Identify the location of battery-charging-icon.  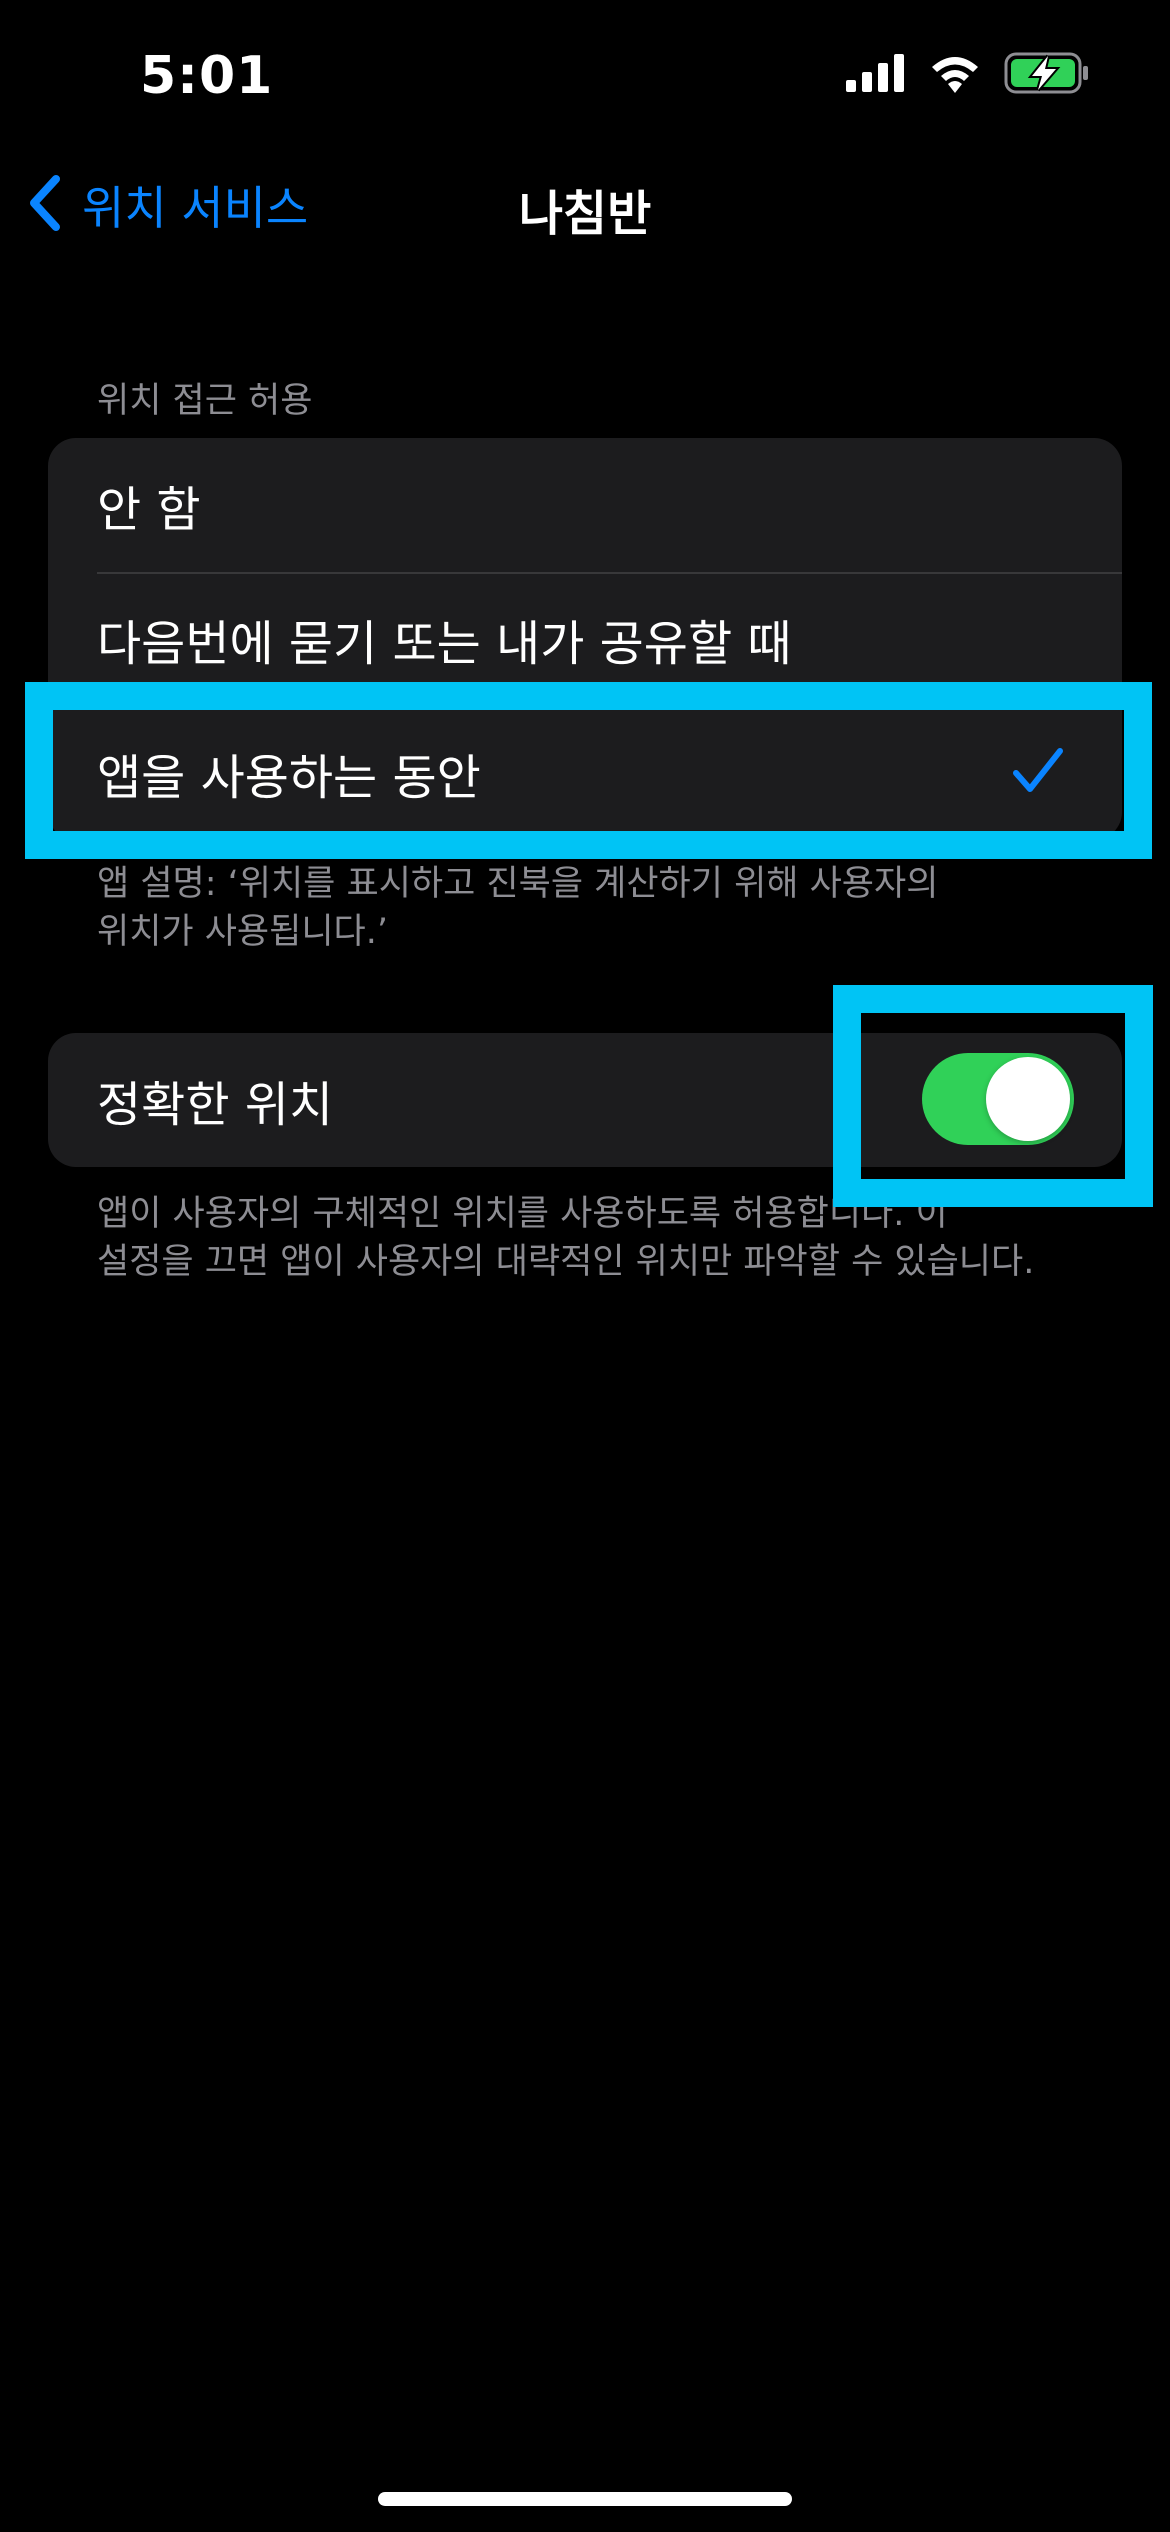
(1047, 75).